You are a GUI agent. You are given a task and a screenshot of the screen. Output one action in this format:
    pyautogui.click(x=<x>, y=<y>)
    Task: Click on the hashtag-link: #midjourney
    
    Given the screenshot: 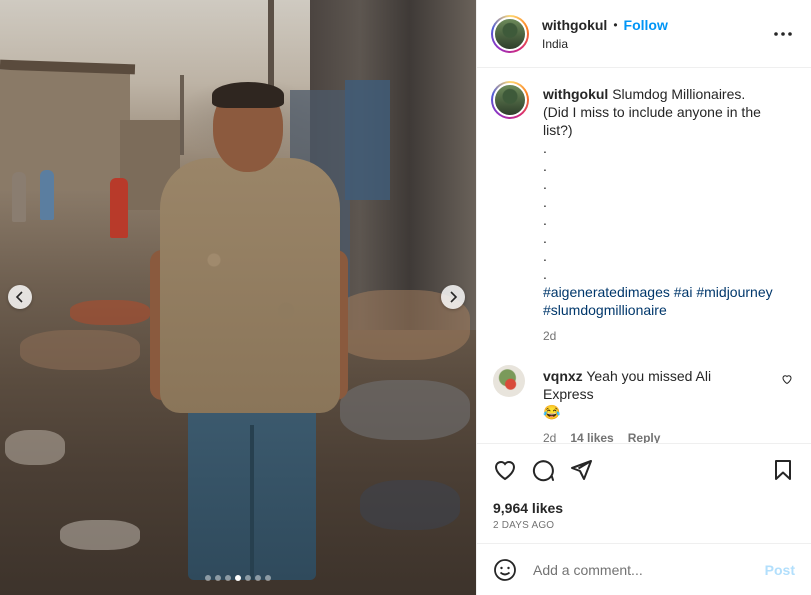 What is the action you would take?
    pyautogui.click(x=734, y=292)
    